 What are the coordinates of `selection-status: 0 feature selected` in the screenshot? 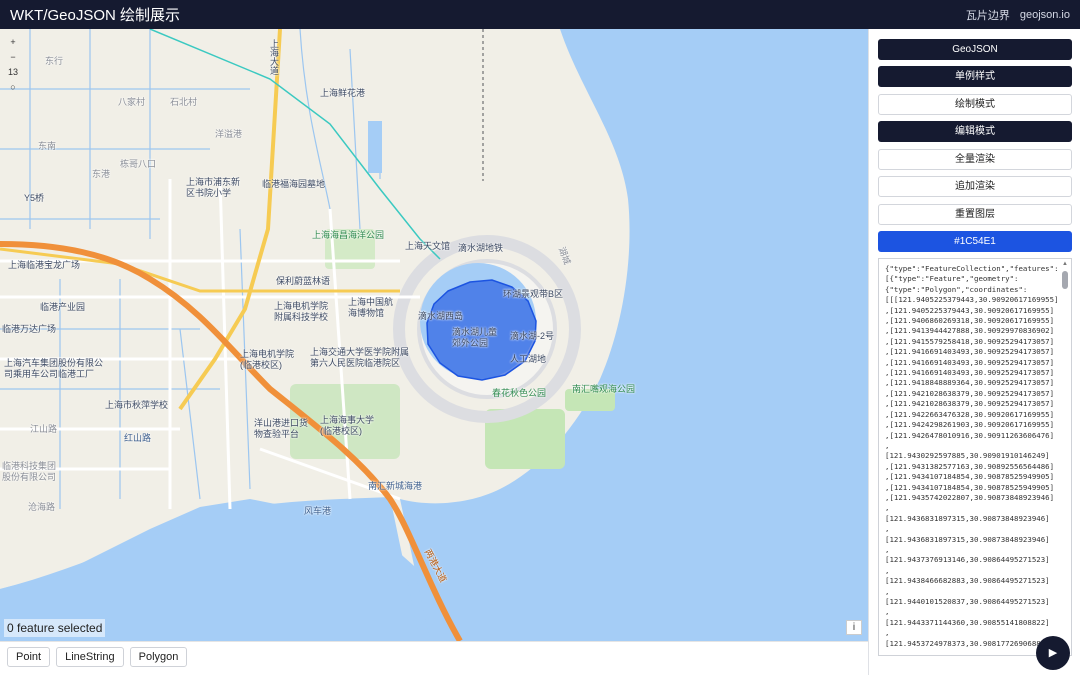 It's located at (55, 628).